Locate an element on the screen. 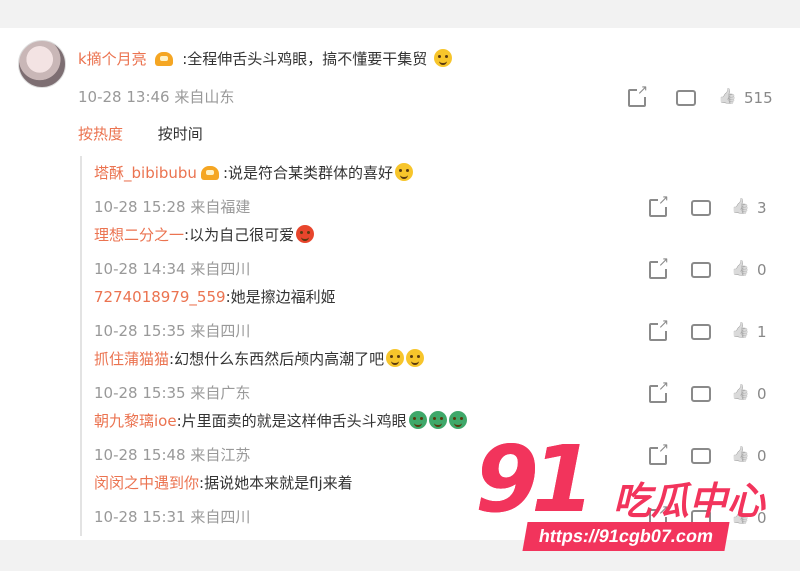  emoji-icon is located at coordinates (404, 172).